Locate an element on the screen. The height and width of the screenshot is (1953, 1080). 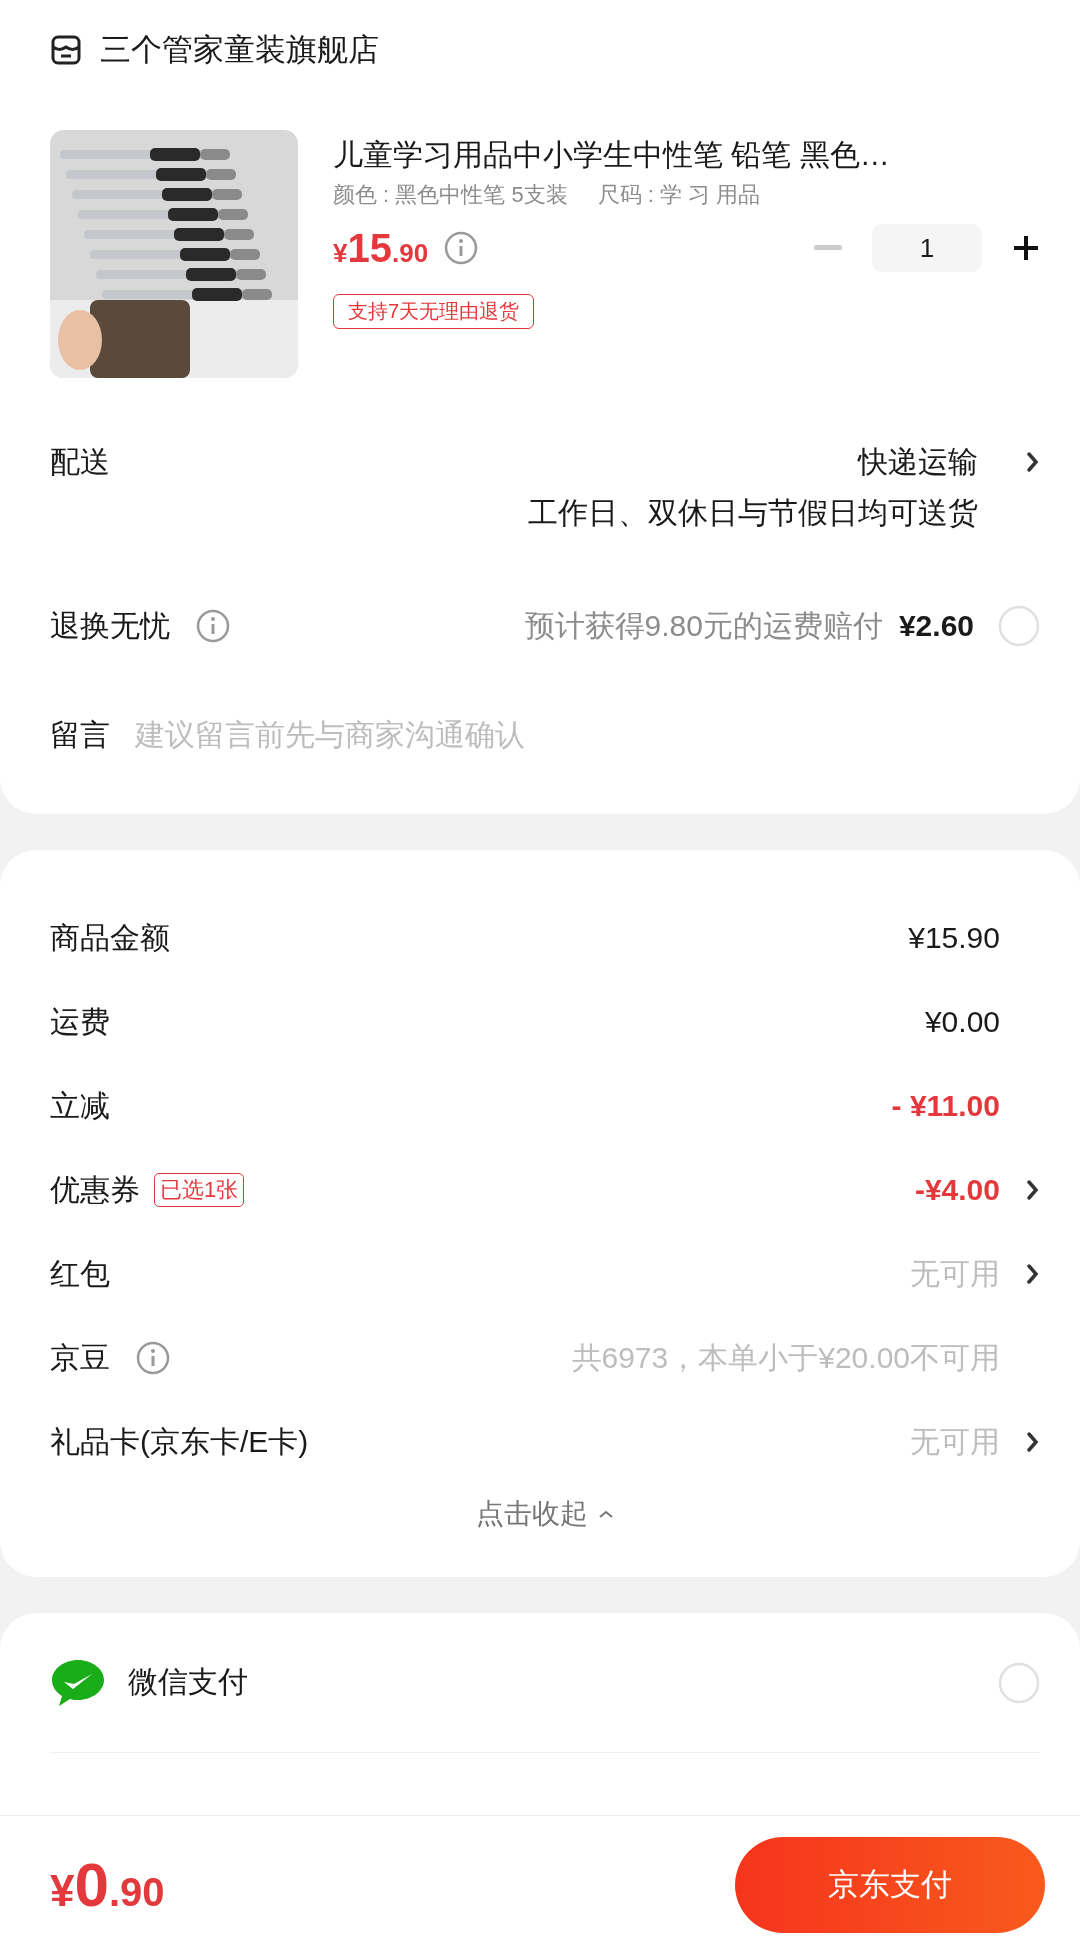
summary-label: 商品金额 is located at coordinates (110, 937).